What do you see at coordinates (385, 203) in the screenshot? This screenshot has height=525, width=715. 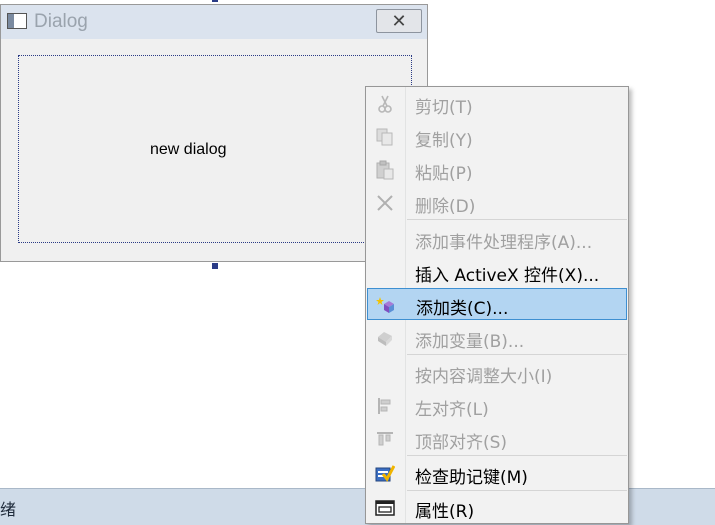 I see `delete-icon` at bounding box center [385, 203].